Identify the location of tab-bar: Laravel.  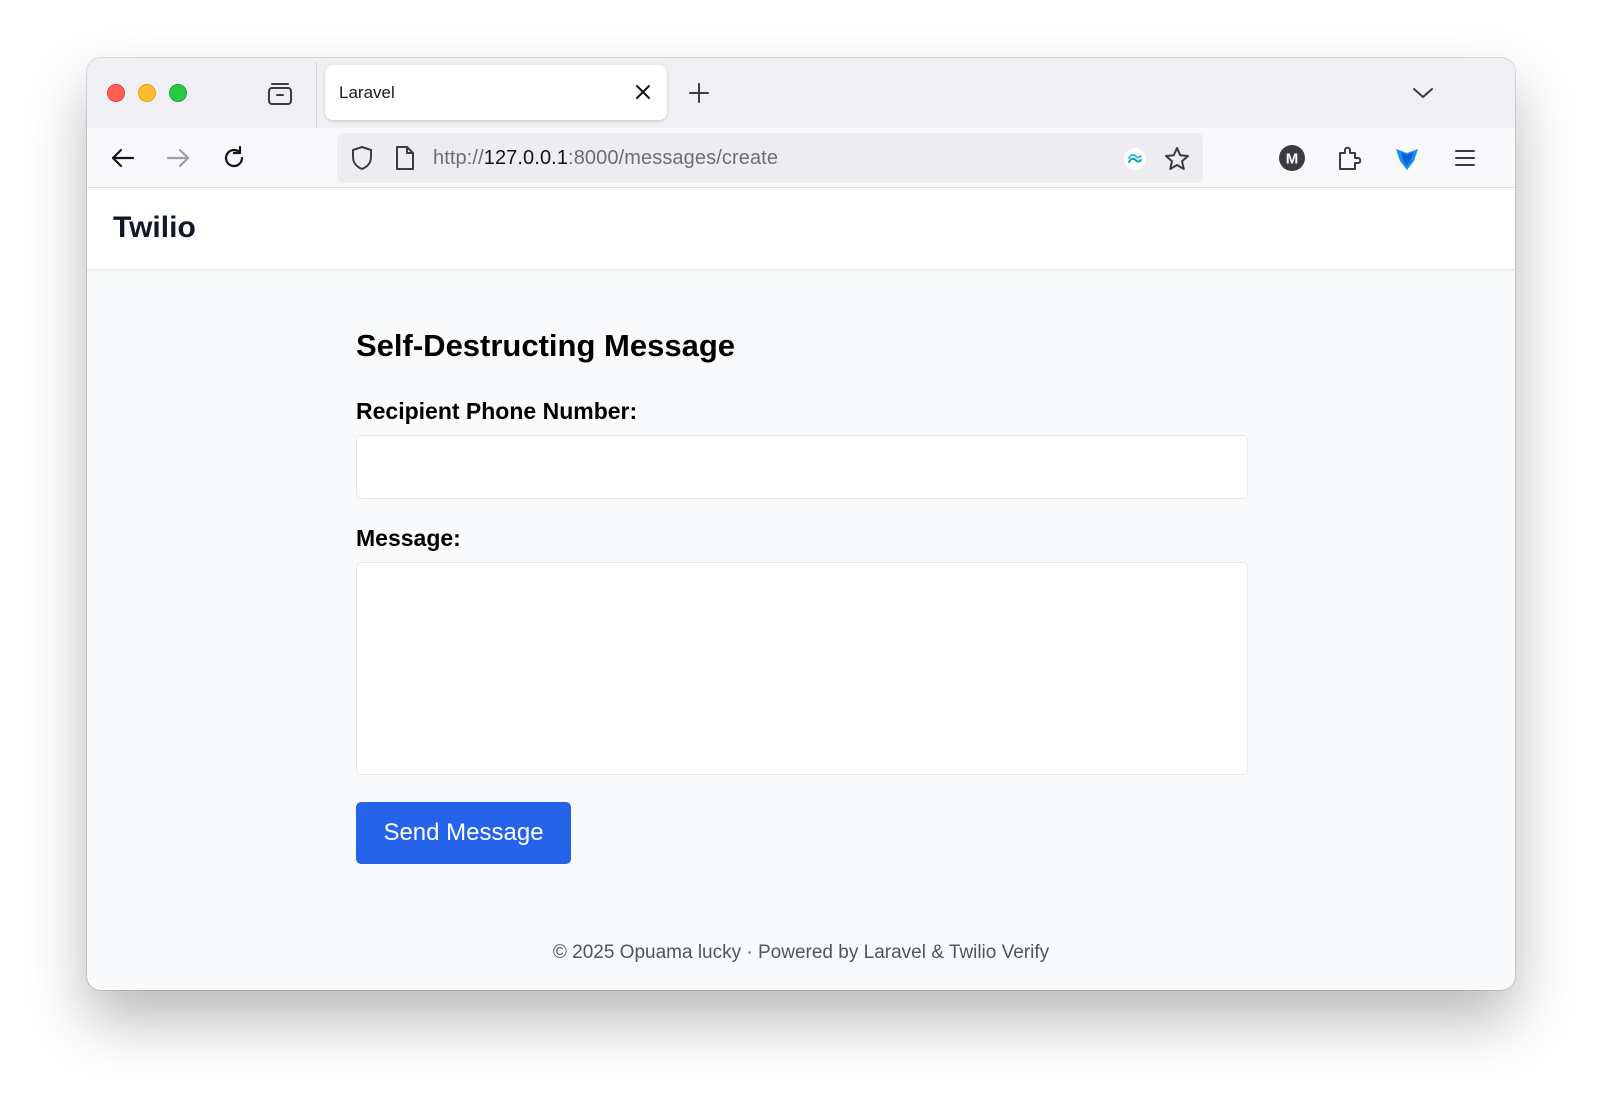
(801, 93).